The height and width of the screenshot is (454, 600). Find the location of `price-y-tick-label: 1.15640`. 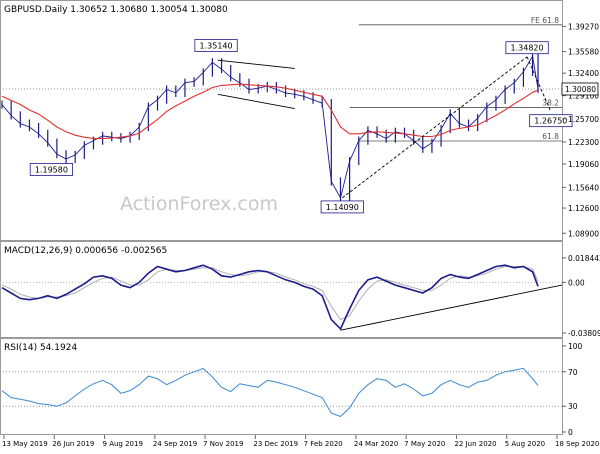

price-y-tick-label: 1.15640 is located at coordinates (583, 187).